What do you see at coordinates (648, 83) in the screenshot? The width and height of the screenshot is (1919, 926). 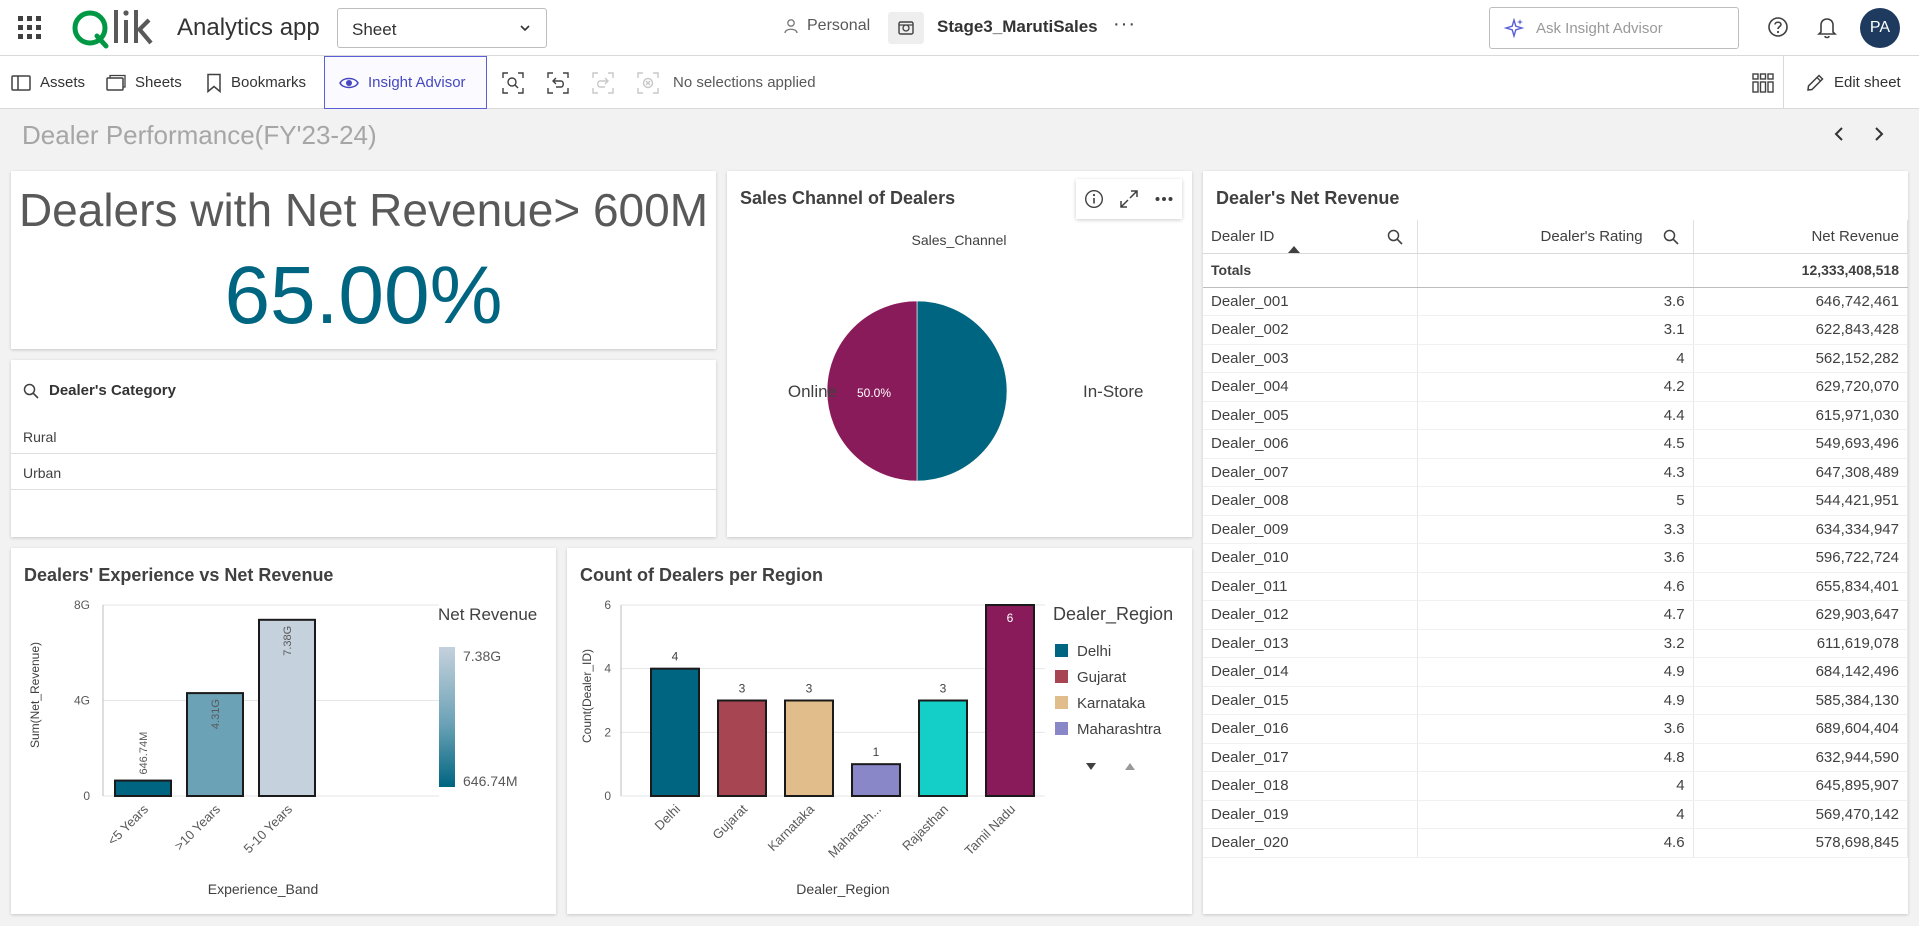 I see `clear-selections-button` at bounding box center [648, 83].